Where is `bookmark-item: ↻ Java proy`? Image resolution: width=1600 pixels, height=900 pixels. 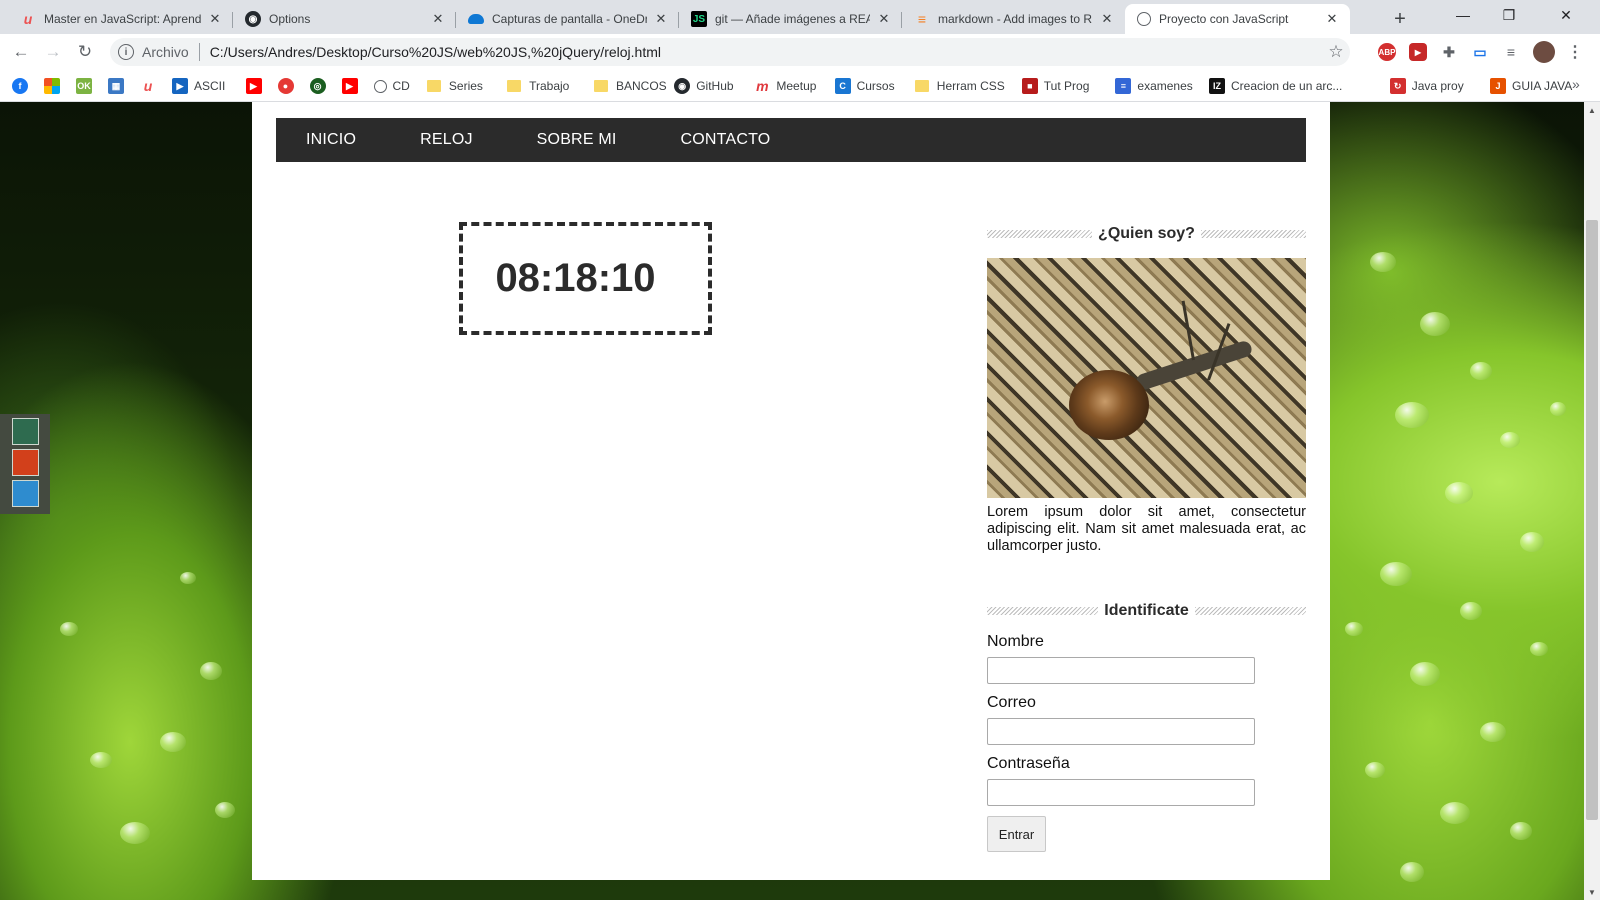 bookmark-item: ↻ Java proy is located at coordinates (1426, 86).